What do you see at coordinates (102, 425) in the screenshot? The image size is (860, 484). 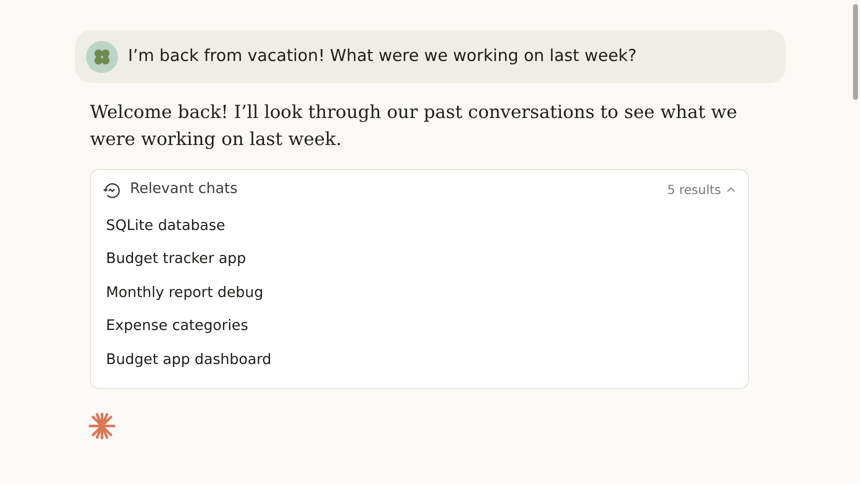 I see `starburst-logo-icon` at bounding box center [102, 425].